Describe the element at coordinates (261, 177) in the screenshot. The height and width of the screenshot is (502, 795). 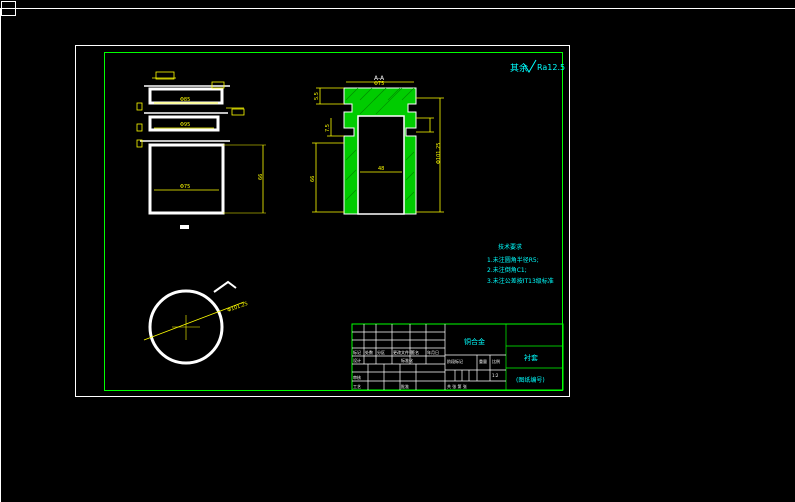
I see `dim-66-left: 66` at that location.